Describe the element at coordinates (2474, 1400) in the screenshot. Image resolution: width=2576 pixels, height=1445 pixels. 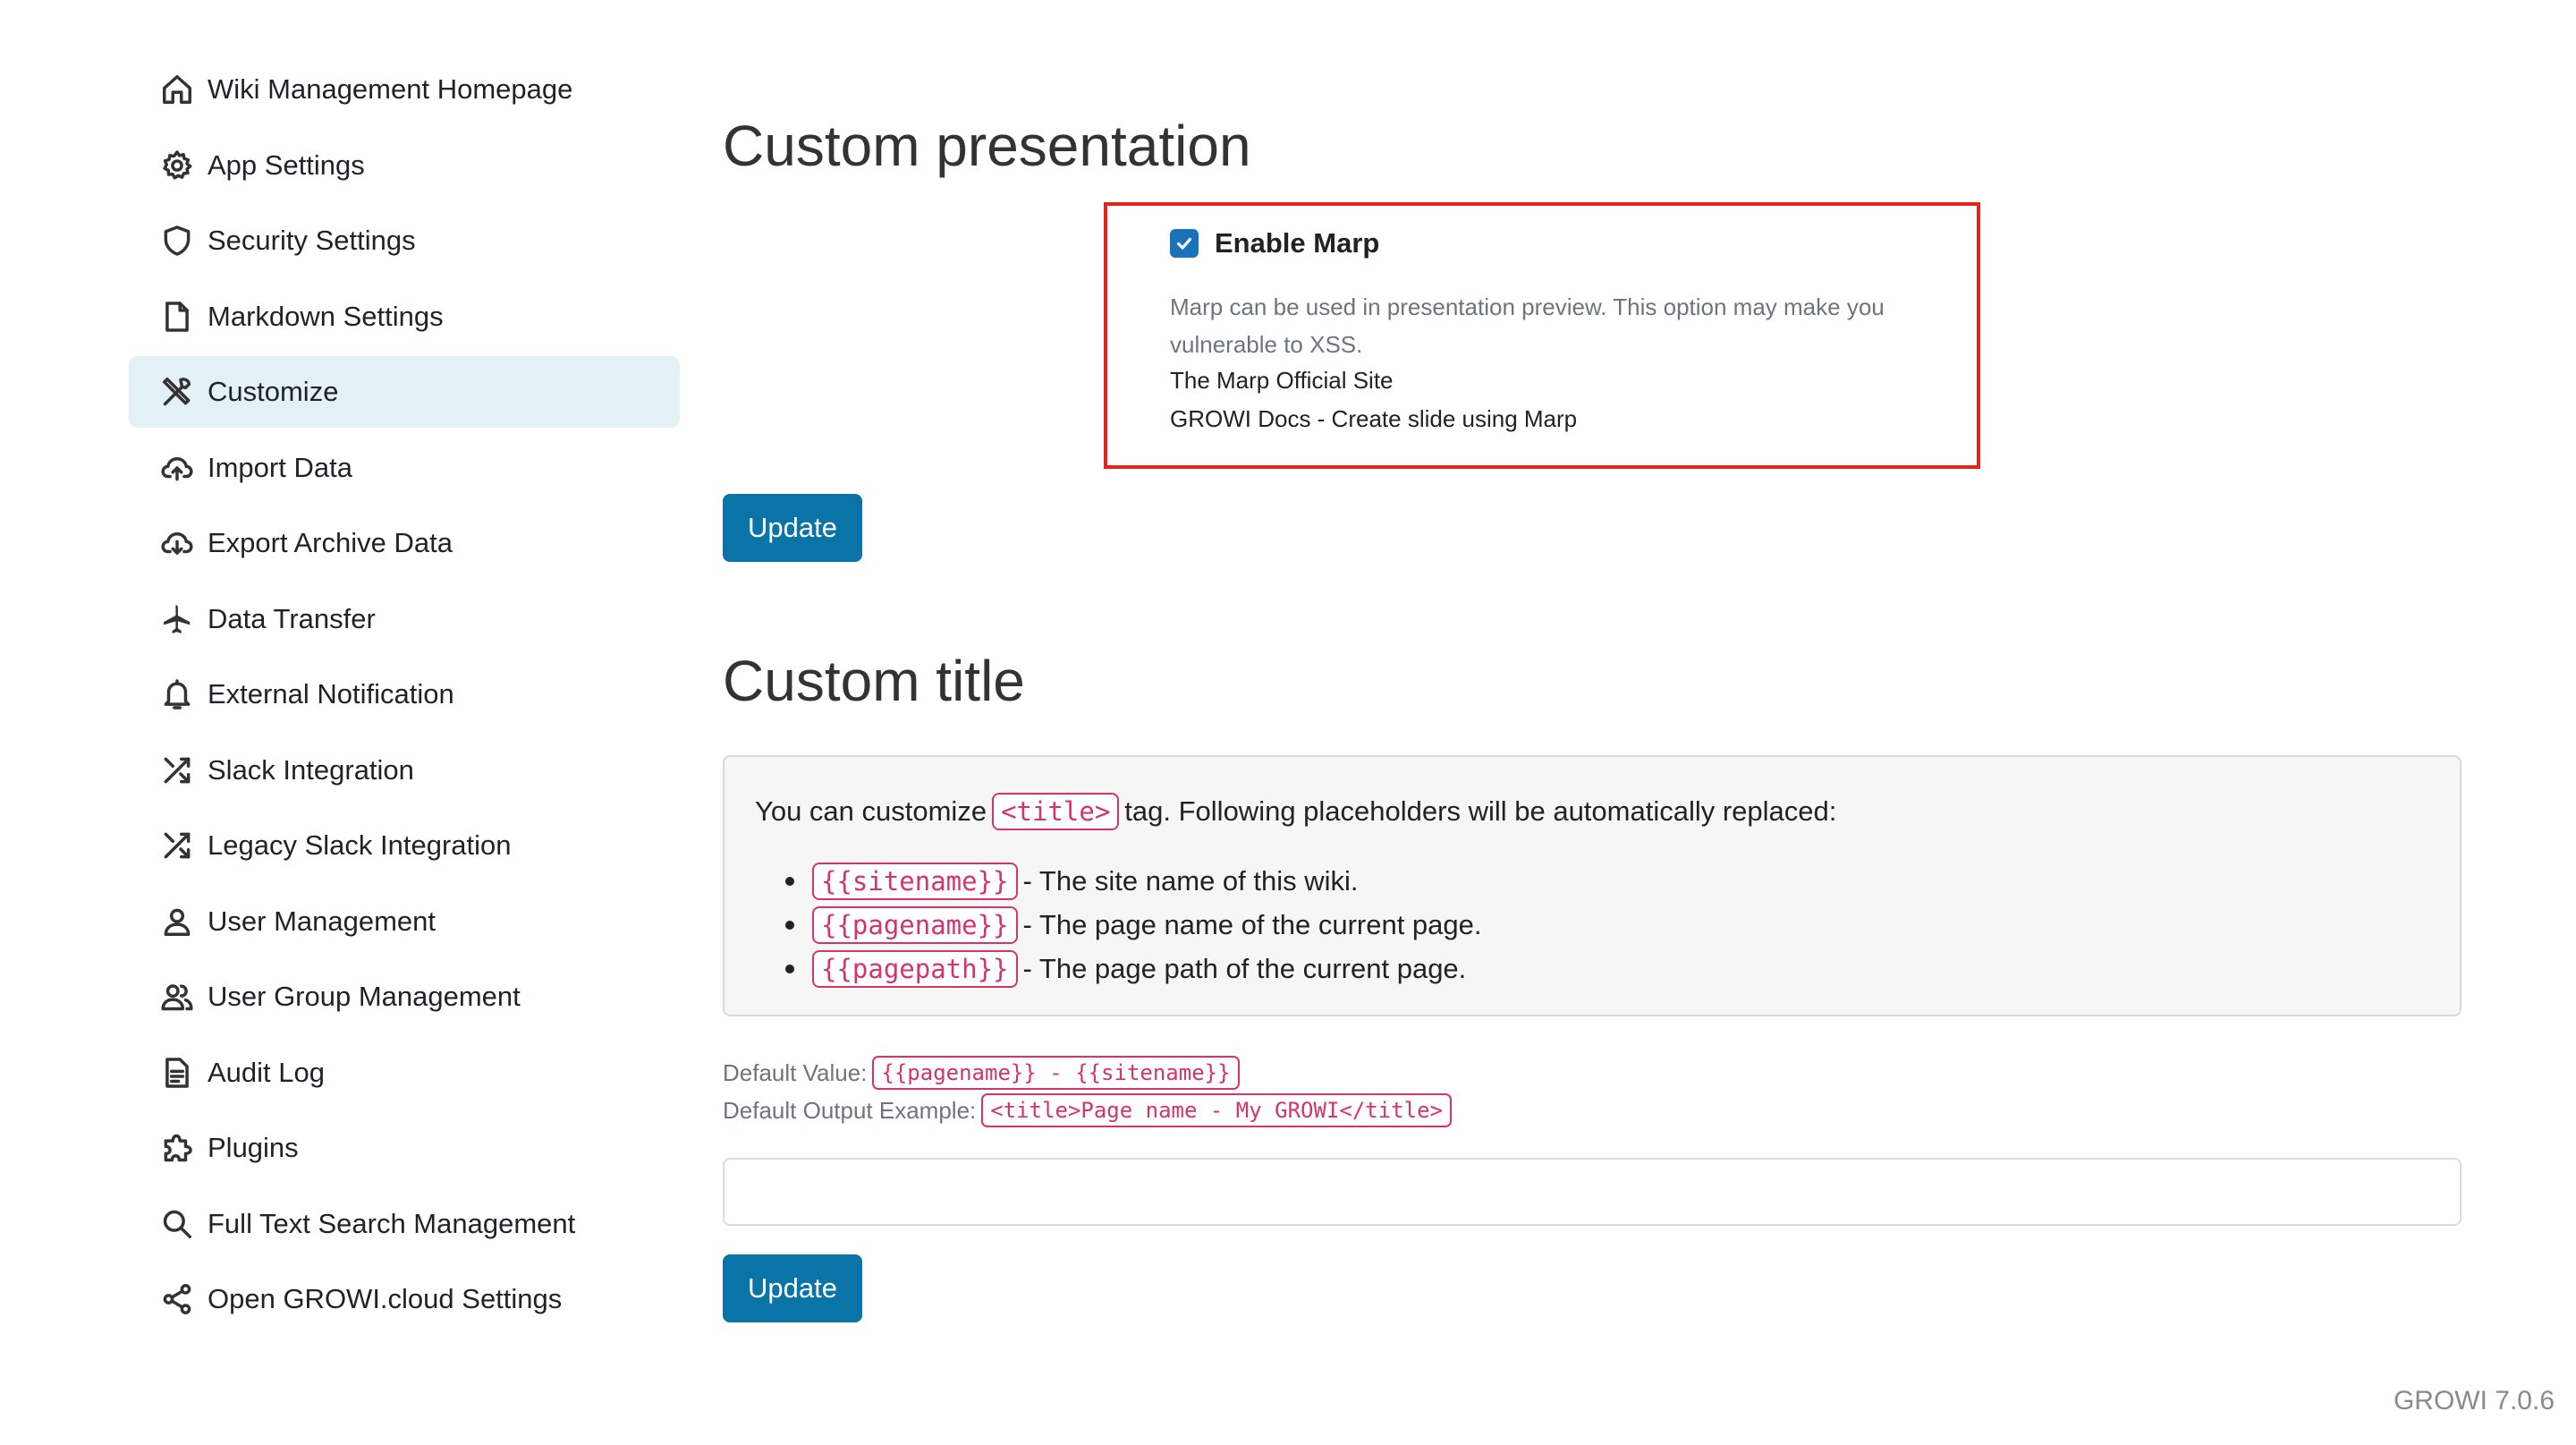
I see `version-label: GROWI 7.0.6` at that location.